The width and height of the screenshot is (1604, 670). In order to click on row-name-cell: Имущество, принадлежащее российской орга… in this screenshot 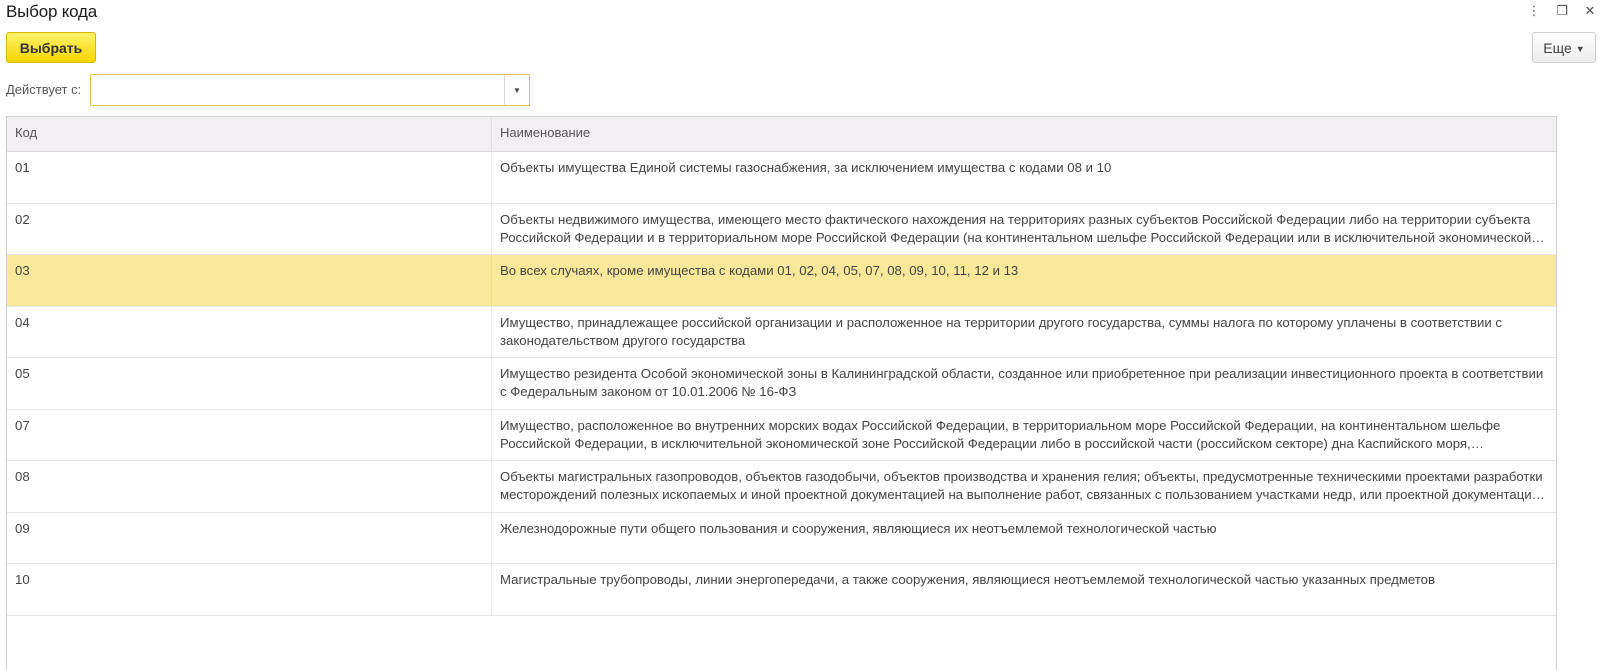, I will do `click(1024, 332)`.